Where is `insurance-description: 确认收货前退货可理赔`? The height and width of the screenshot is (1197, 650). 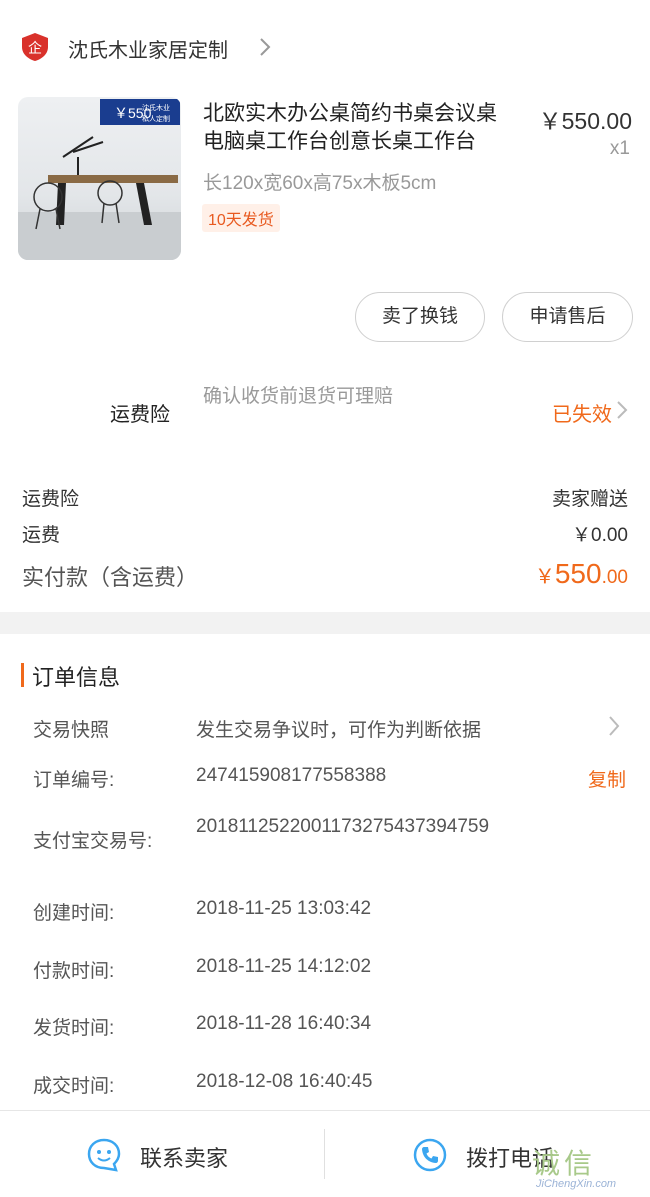 insurance-description: 确认收货前退货可理赔 is located at coordinates (298, 396).